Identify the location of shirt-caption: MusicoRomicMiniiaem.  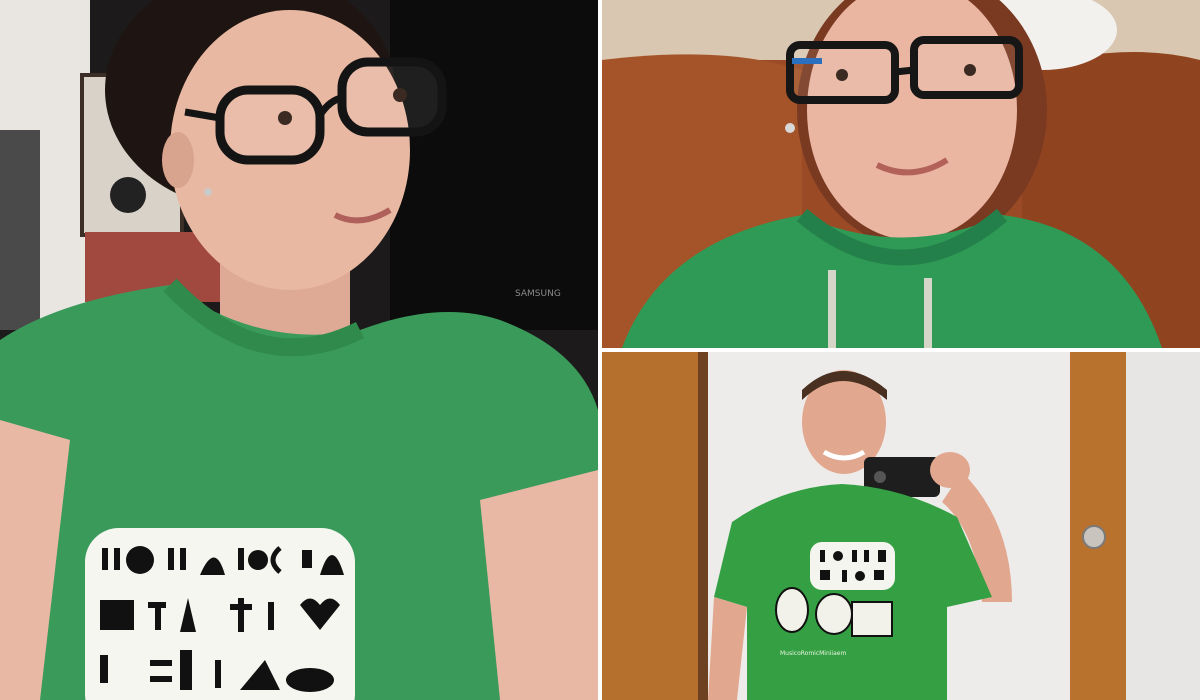
(813, 653).